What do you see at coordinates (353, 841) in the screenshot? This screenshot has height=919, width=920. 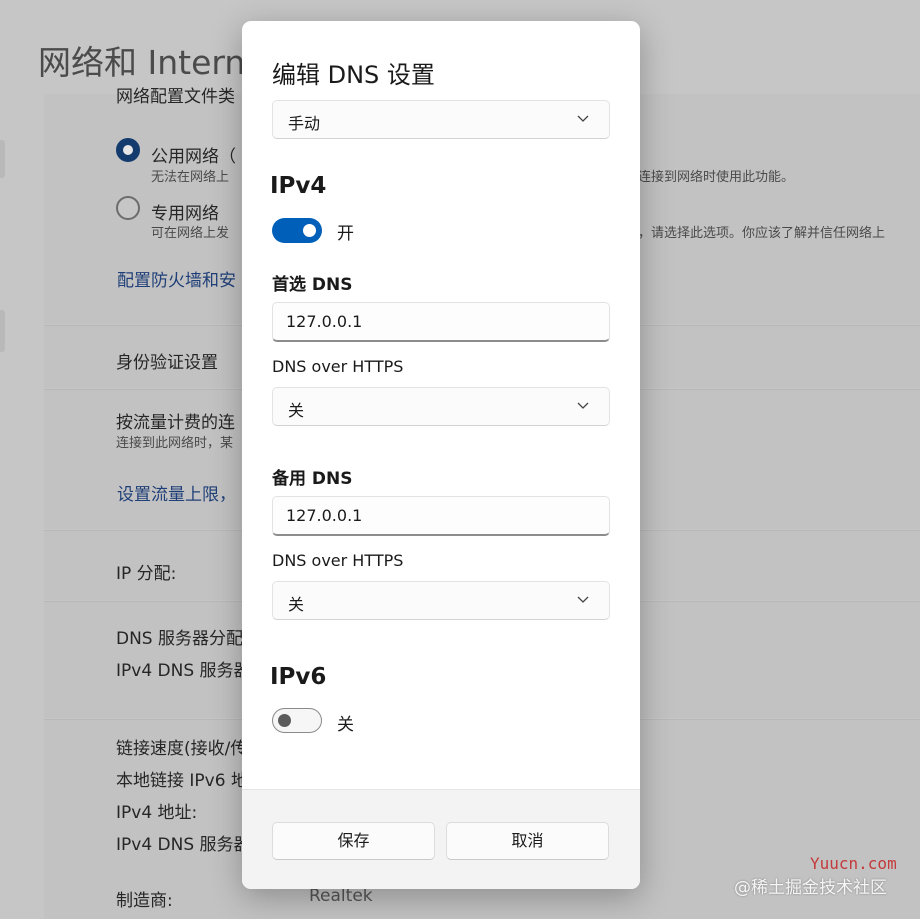 I see `save-button: 保存` at bounding box center [353, 841].